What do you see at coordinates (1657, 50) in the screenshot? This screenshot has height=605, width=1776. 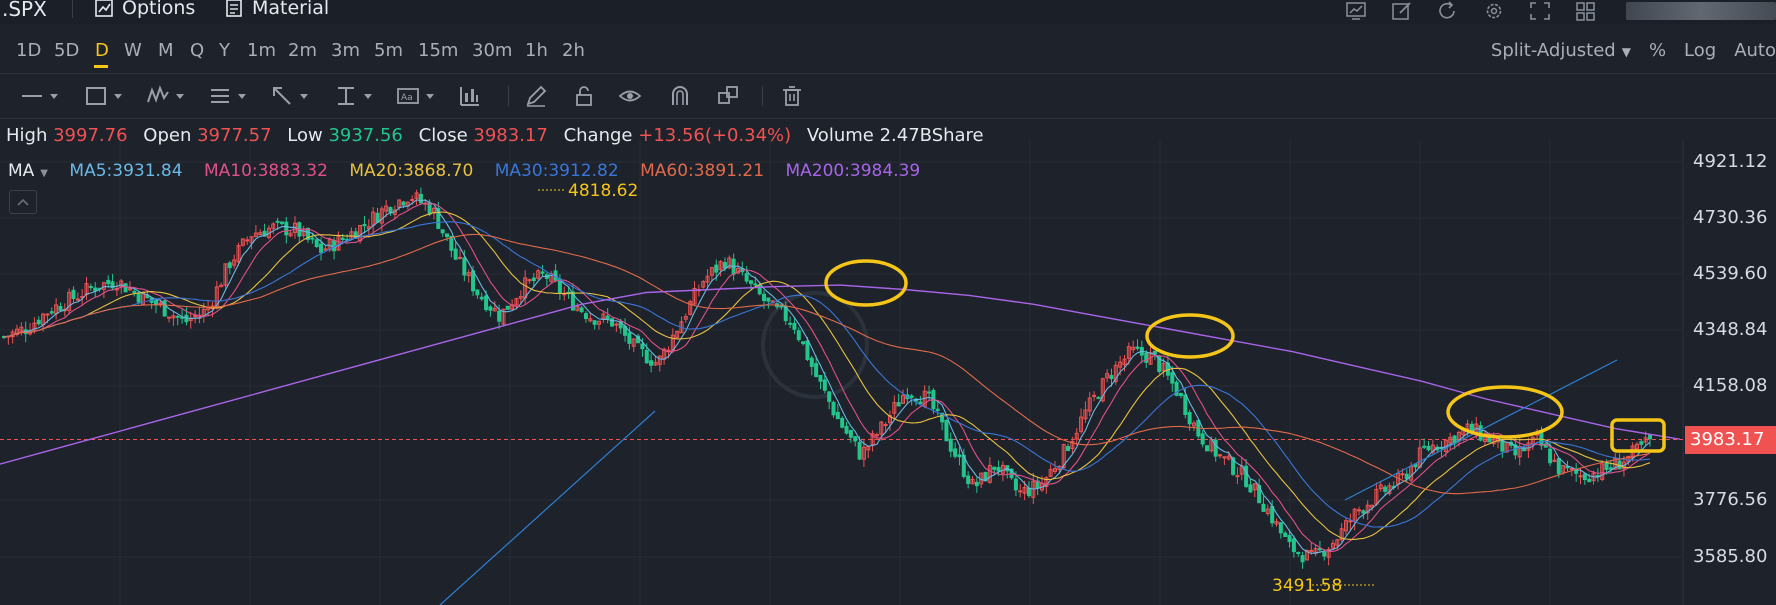 I see `percent-toggle: %` at bounding box center [1657, 50].